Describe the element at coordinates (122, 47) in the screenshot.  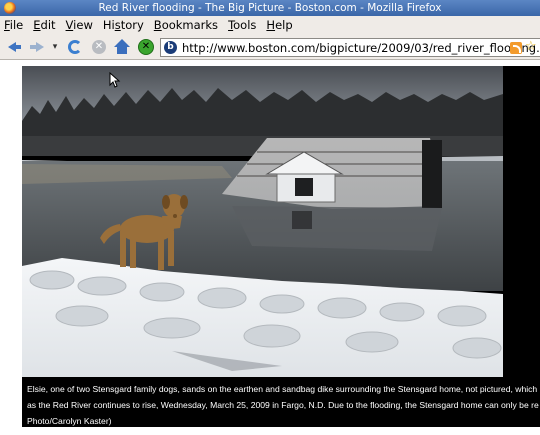
I see `home-icon` at that location.